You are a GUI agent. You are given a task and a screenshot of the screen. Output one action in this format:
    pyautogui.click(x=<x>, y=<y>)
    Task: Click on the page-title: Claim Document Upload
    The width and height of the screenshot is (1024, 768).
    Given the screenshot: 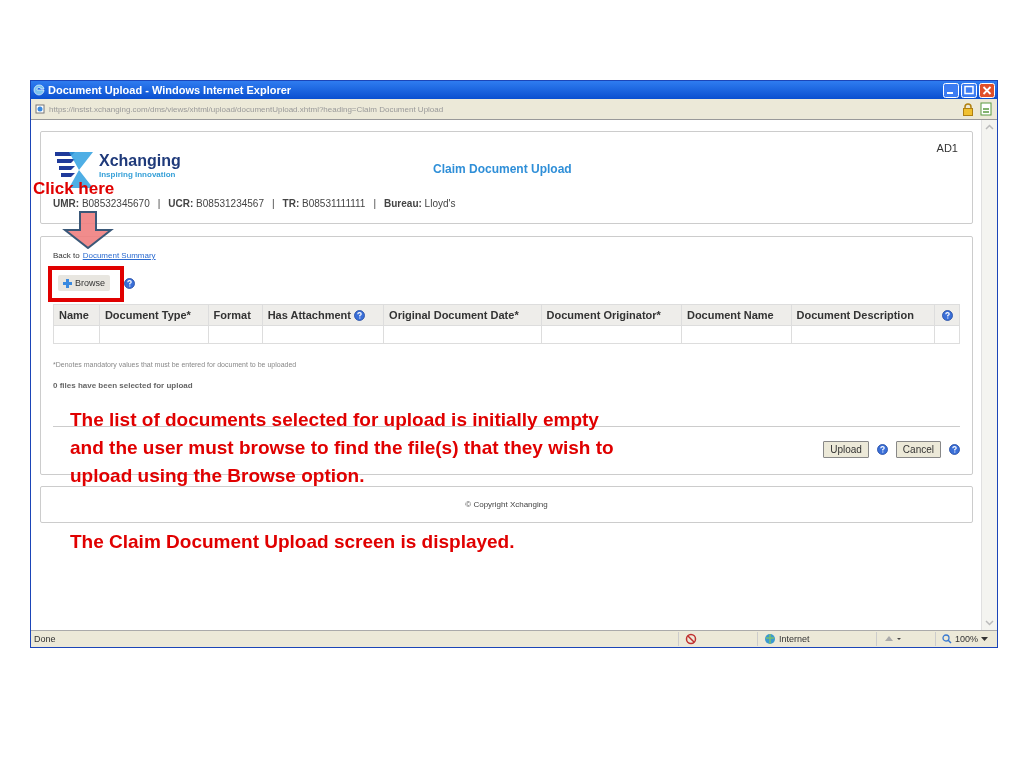 What is the action you would take?
    pyautogui.click(x=502, y=169)
    